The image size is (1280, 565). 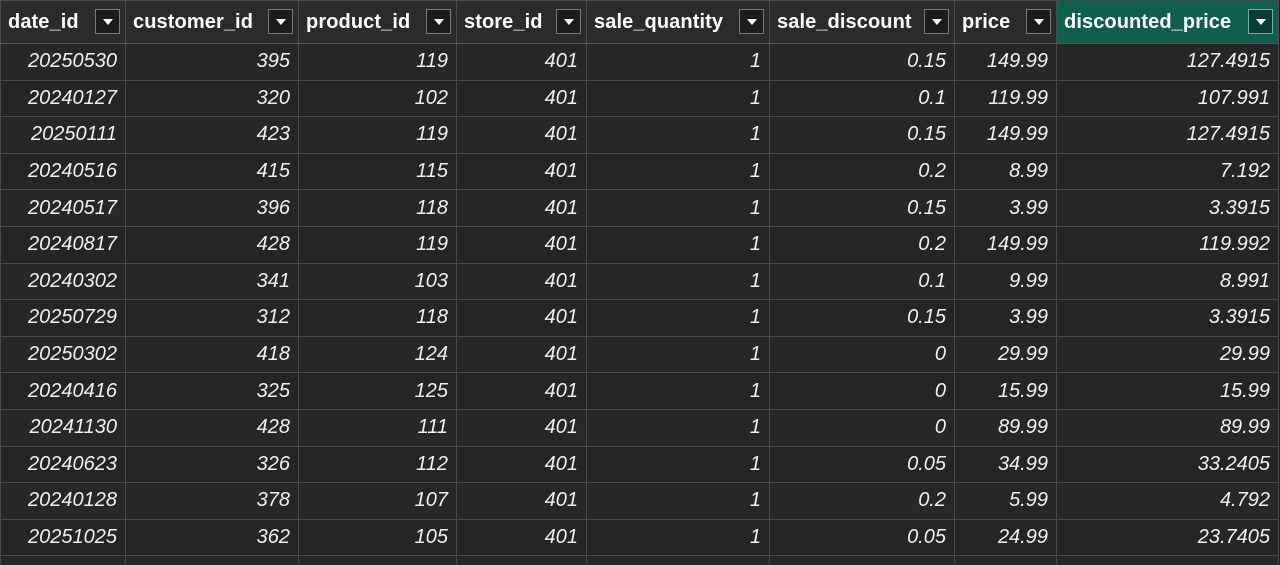 I want to click on table-cell-customer-id: 326, so click(x=212, y=464).